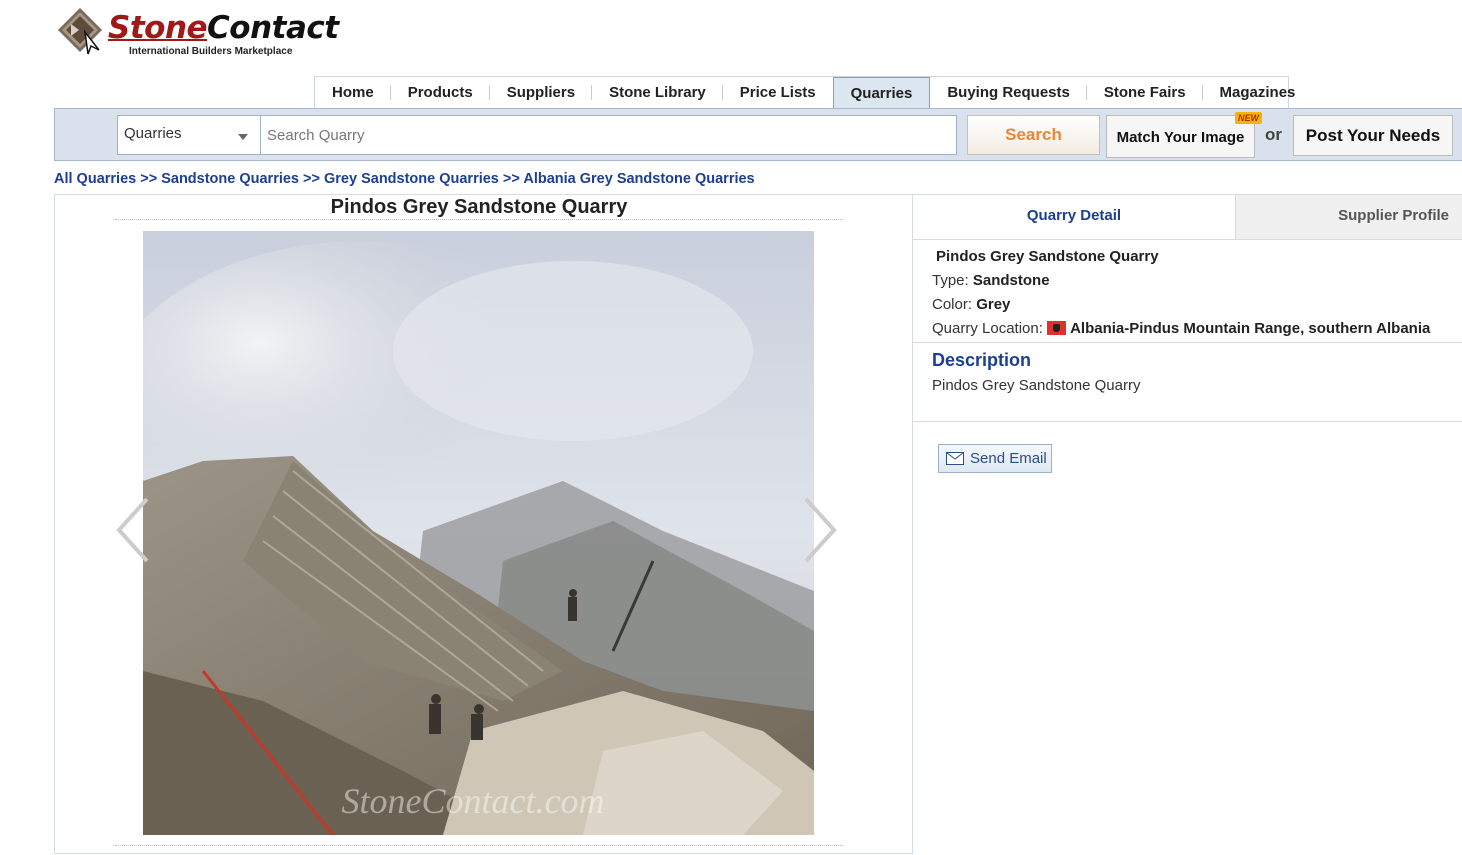 The height and width of the screenshot is (855, 1462). Describe the element at coordinates (211, 51) in the screenshot. I see `logo-tagline: International Builders Marketplace` at that location.